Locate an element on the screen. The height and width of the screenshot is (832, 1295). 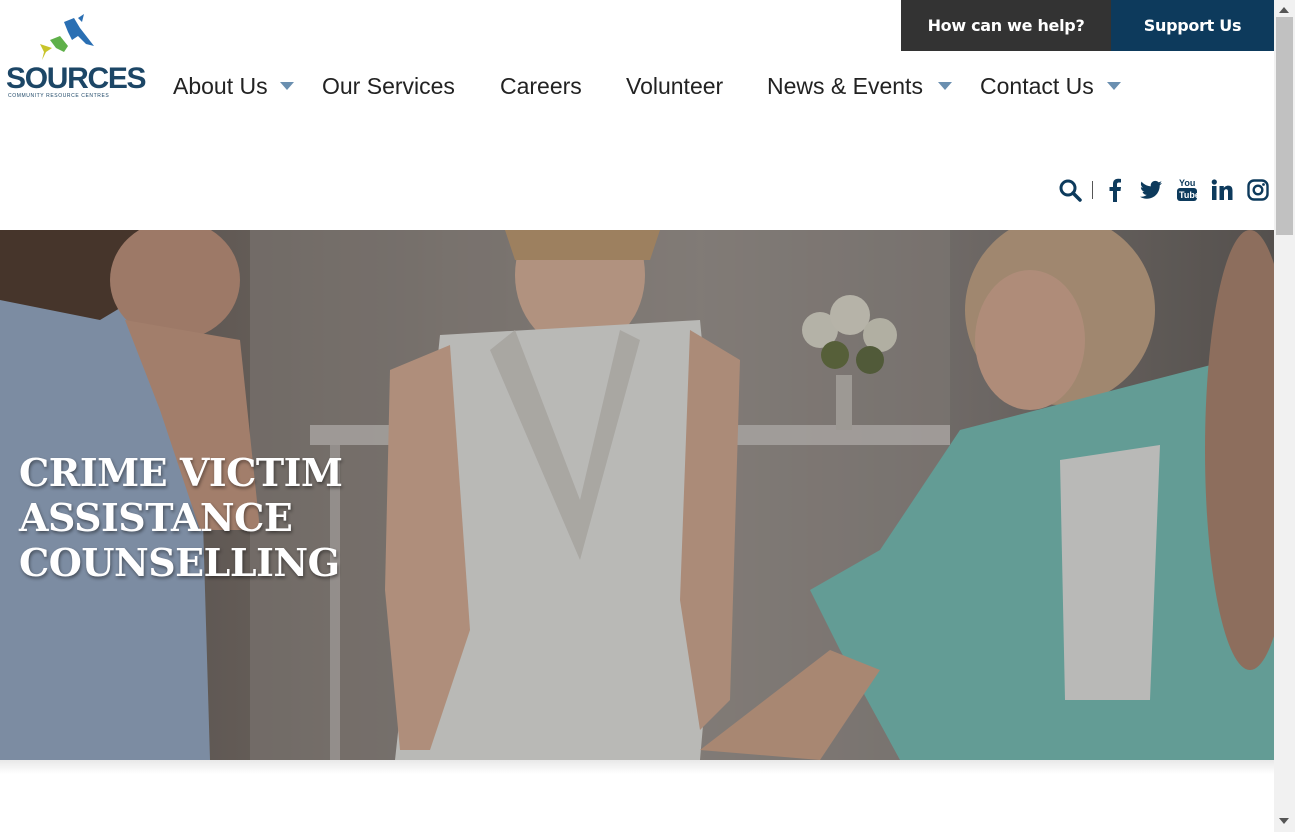
youtube-icon: You Tube is located at coordinates (1187, 190).